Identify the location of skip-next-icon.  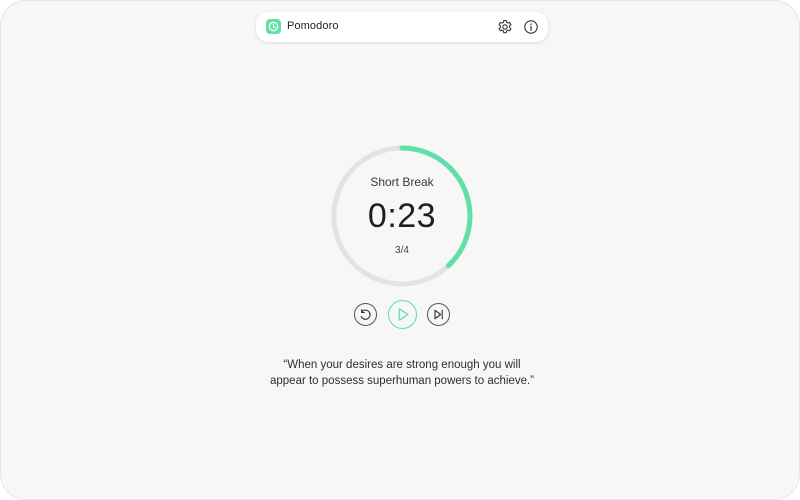
(438, 314).